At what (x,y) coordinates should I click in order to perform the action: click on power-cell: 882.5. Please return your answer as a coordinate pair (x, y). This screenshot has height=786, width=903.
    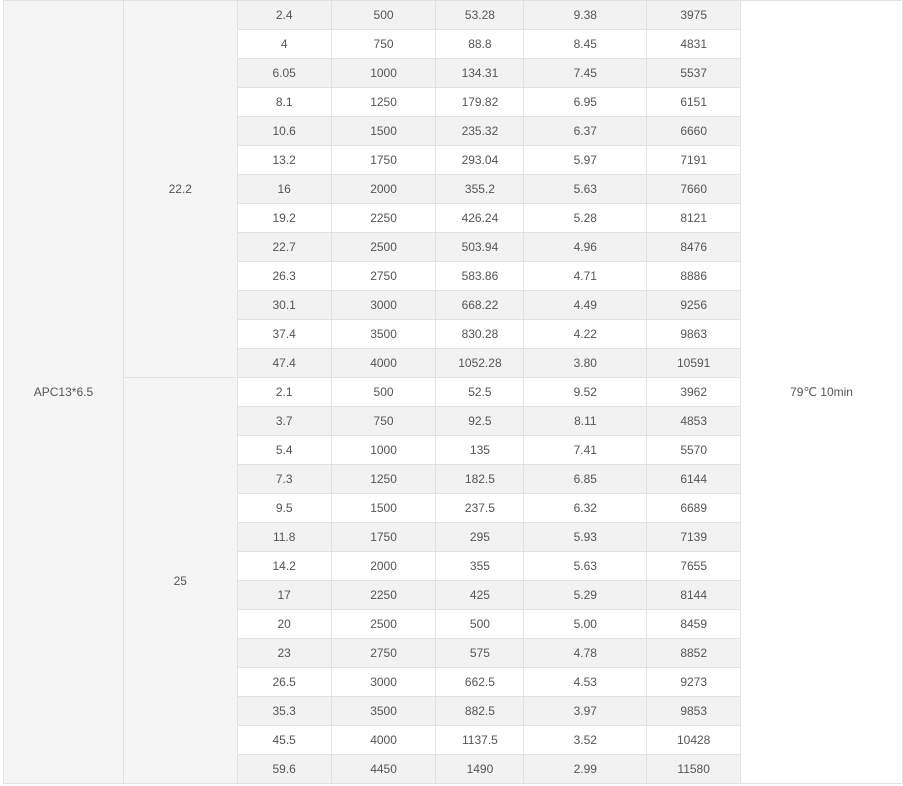
    Looking at the image, I should click on (480, 711).